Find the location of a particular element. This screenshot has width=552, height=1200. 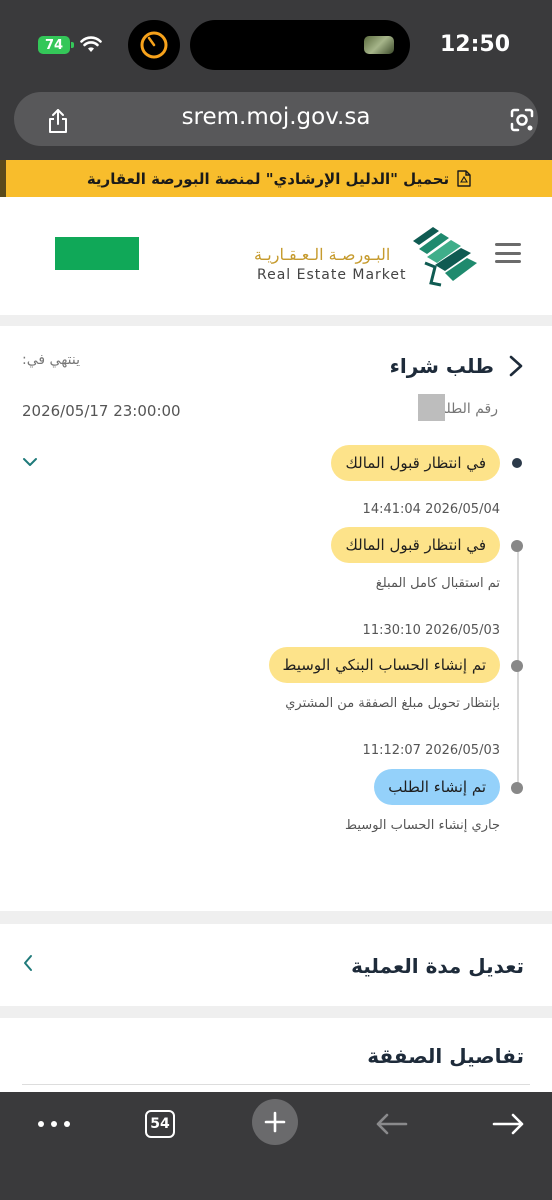

plus-icon is located at coordinates (275, 1122).